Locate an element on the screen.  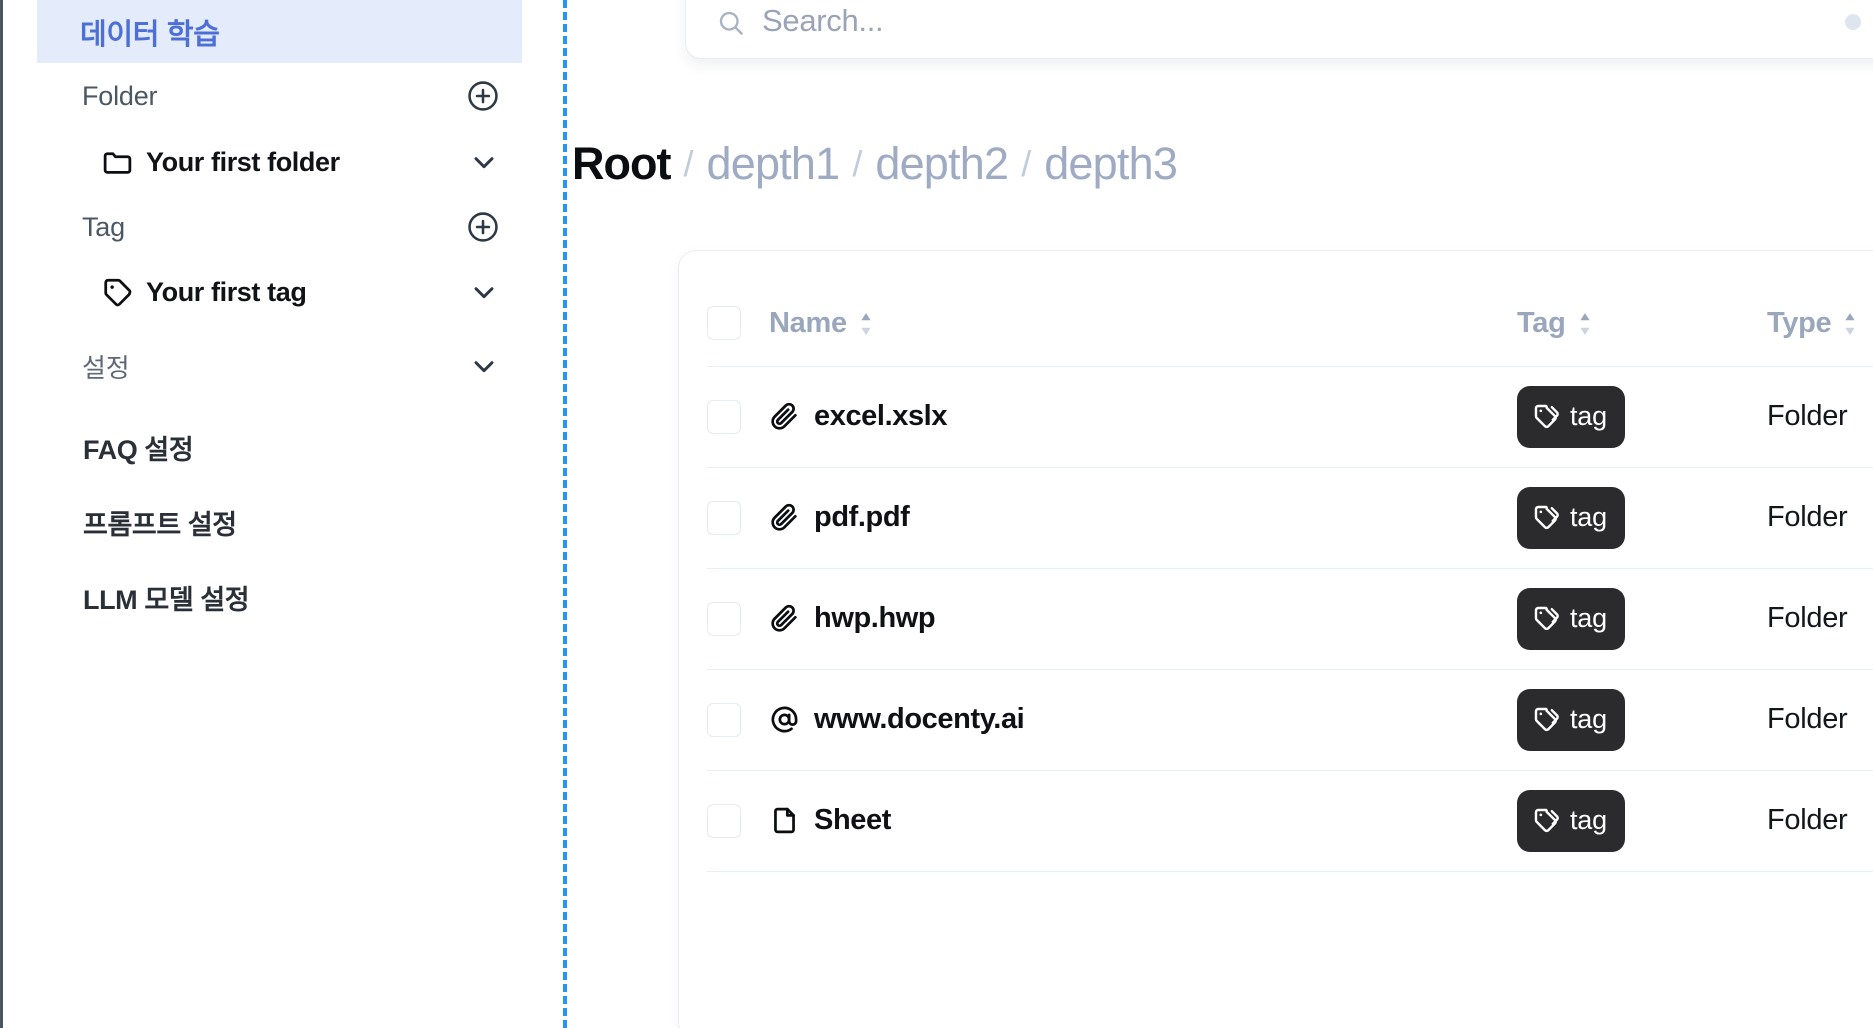
table-row: hwp.hwp tag Folder is located at coordinates (1276, 618).